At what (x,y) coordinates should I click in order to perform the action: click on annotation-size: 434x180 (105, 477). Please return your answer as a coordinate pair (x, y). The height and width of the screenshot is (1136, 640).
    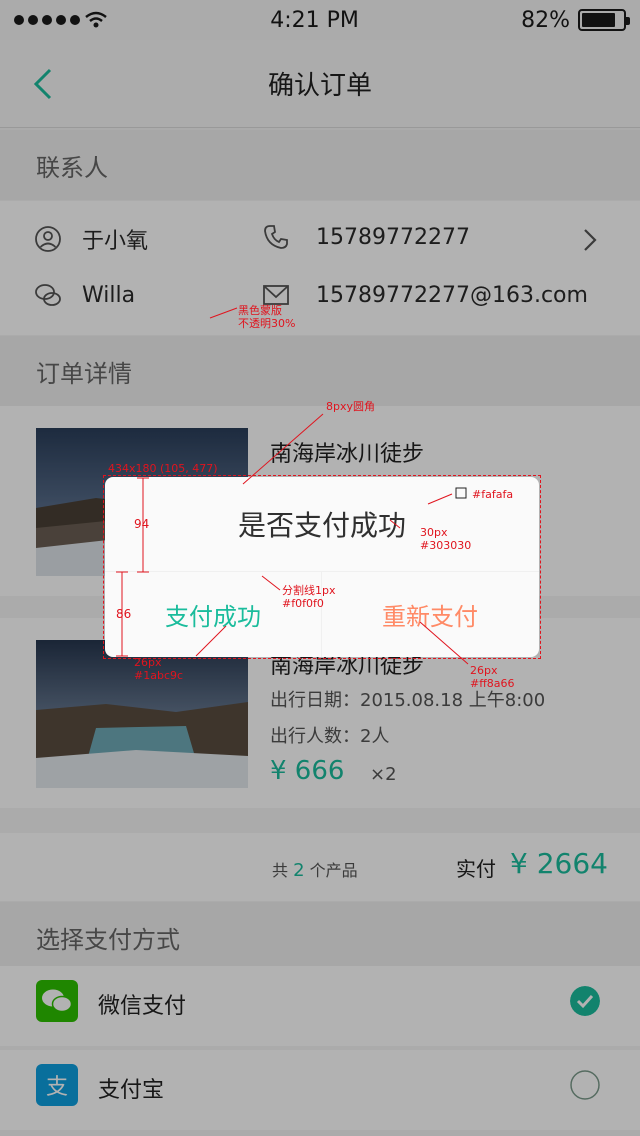
    Looking at the image, I should click on (163, 468).